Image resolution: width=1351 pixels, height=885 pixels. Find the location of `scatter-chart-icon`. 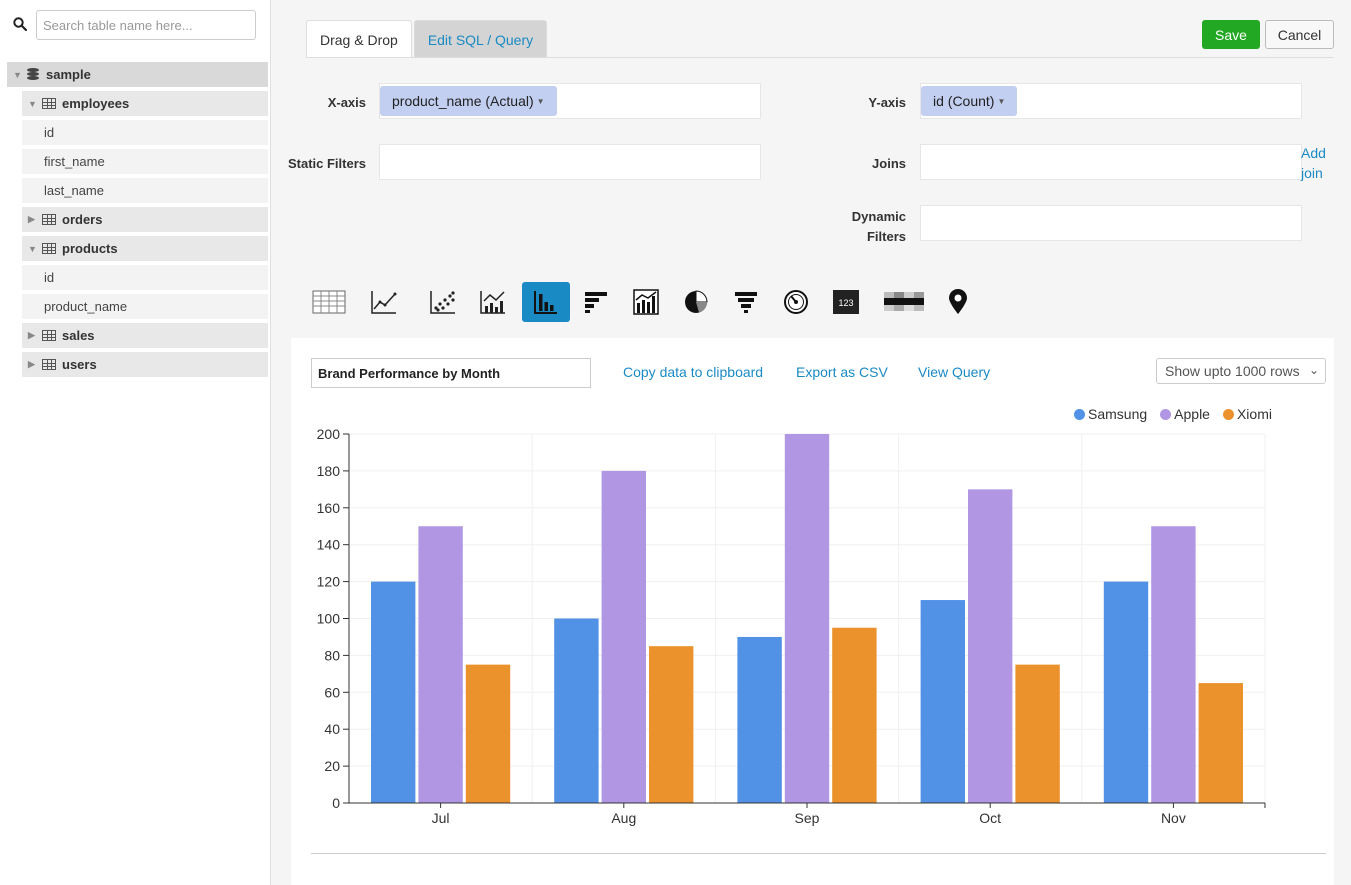

scatter-chart-icon is located at coordinates (443, 302).